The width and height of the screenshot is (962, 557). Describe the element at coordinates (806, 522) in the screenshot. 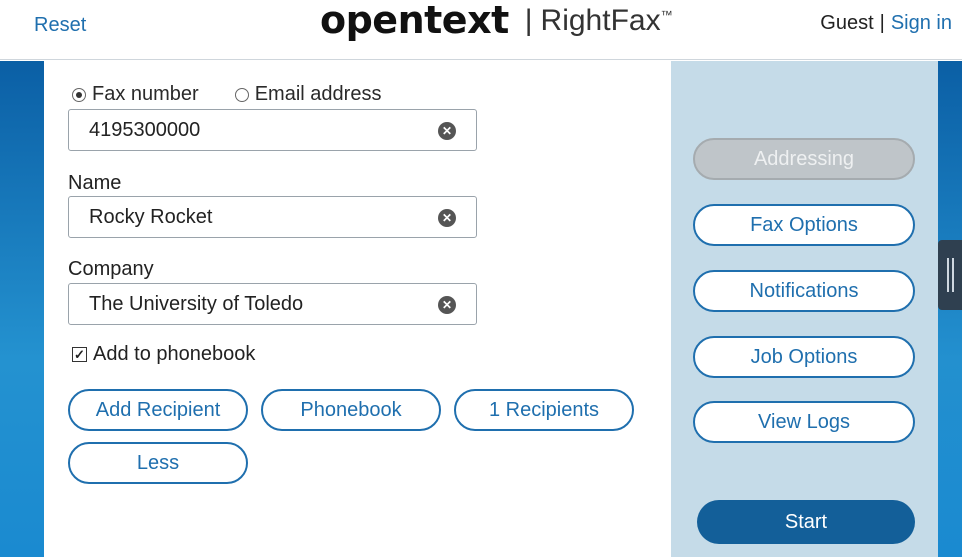

I see `start-button: Start` at that location.